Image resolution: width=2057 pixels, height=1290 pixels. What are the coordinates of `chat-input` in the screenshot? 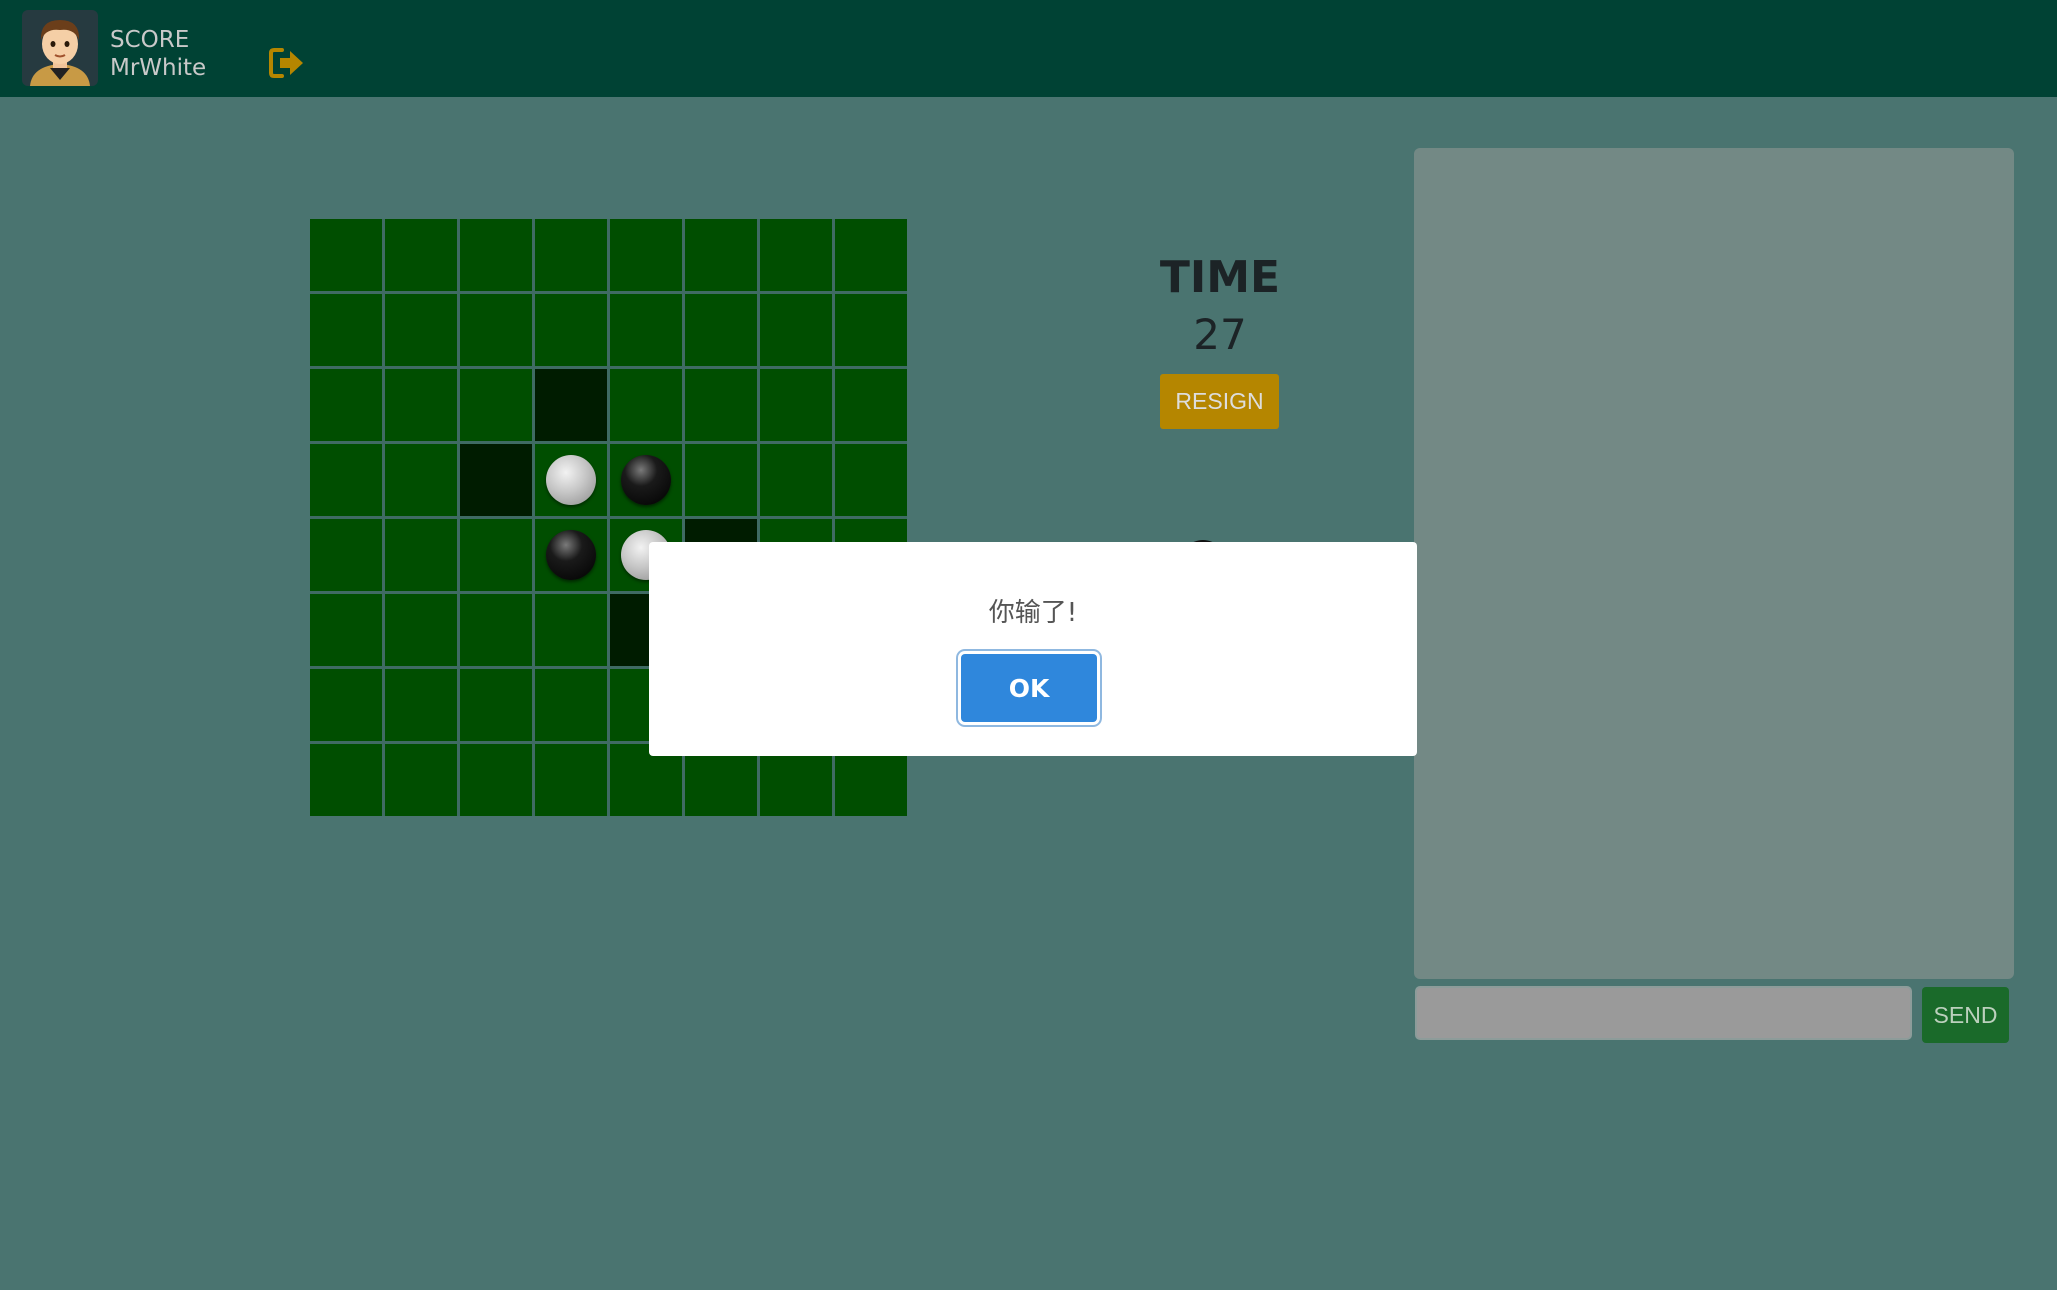 It's located at (1663, 1013).